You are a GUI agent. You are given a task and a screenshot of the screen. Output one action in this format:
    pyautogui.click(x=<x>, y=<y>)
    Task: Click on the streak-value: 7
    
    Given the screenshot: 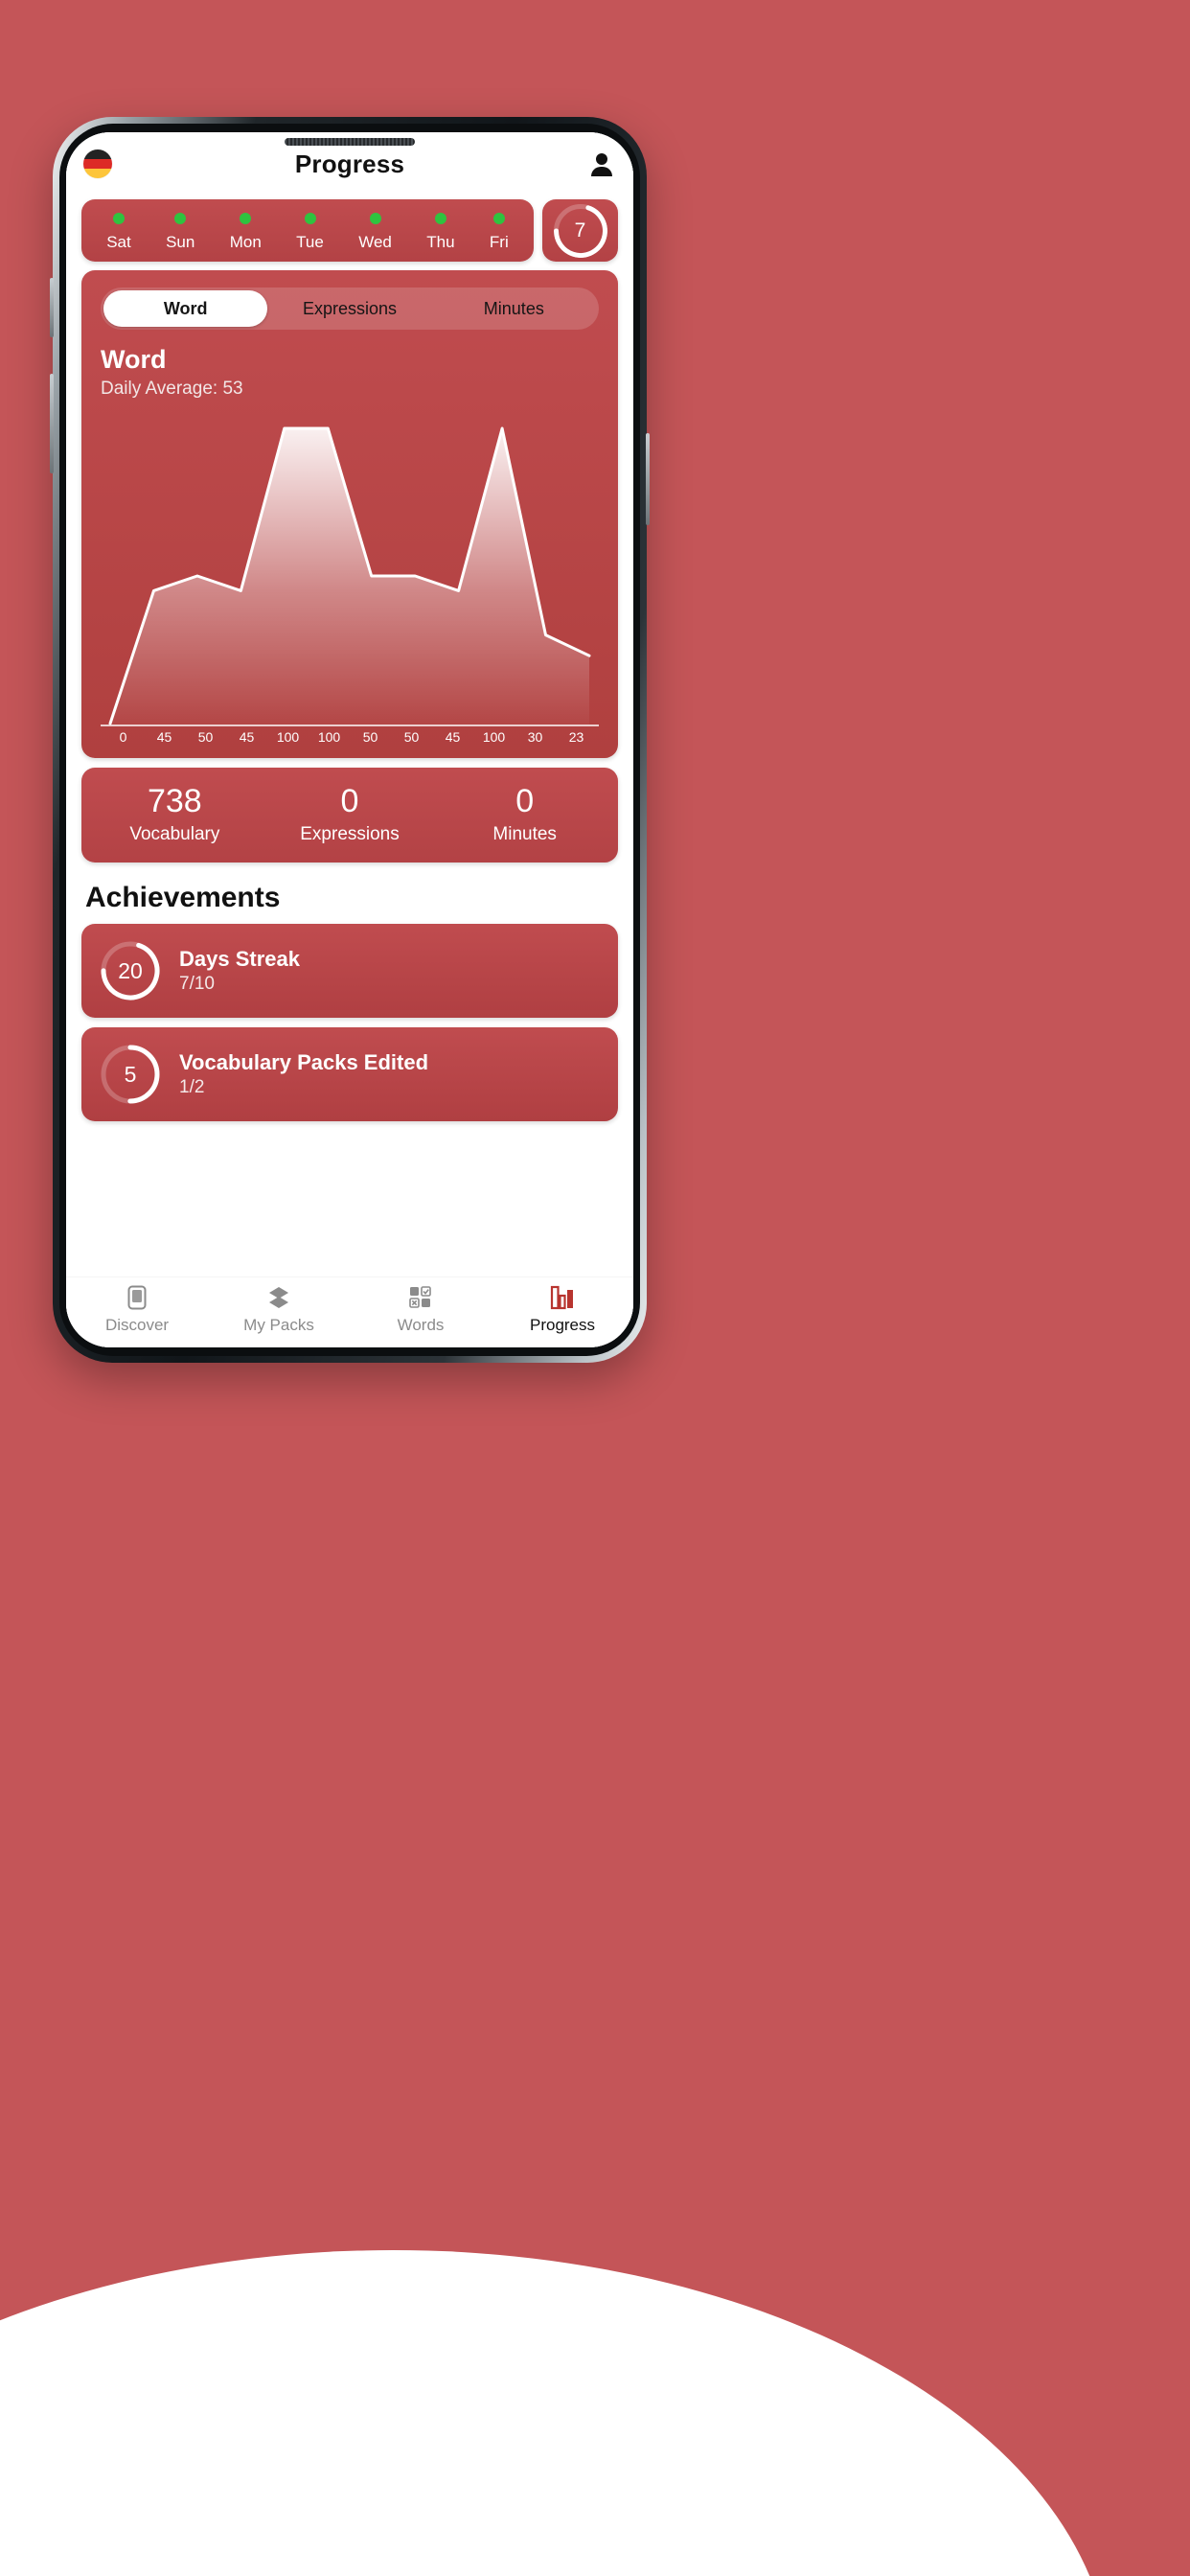 What is the action you would take?
    pyautogui.click(x=580, y=230)
    